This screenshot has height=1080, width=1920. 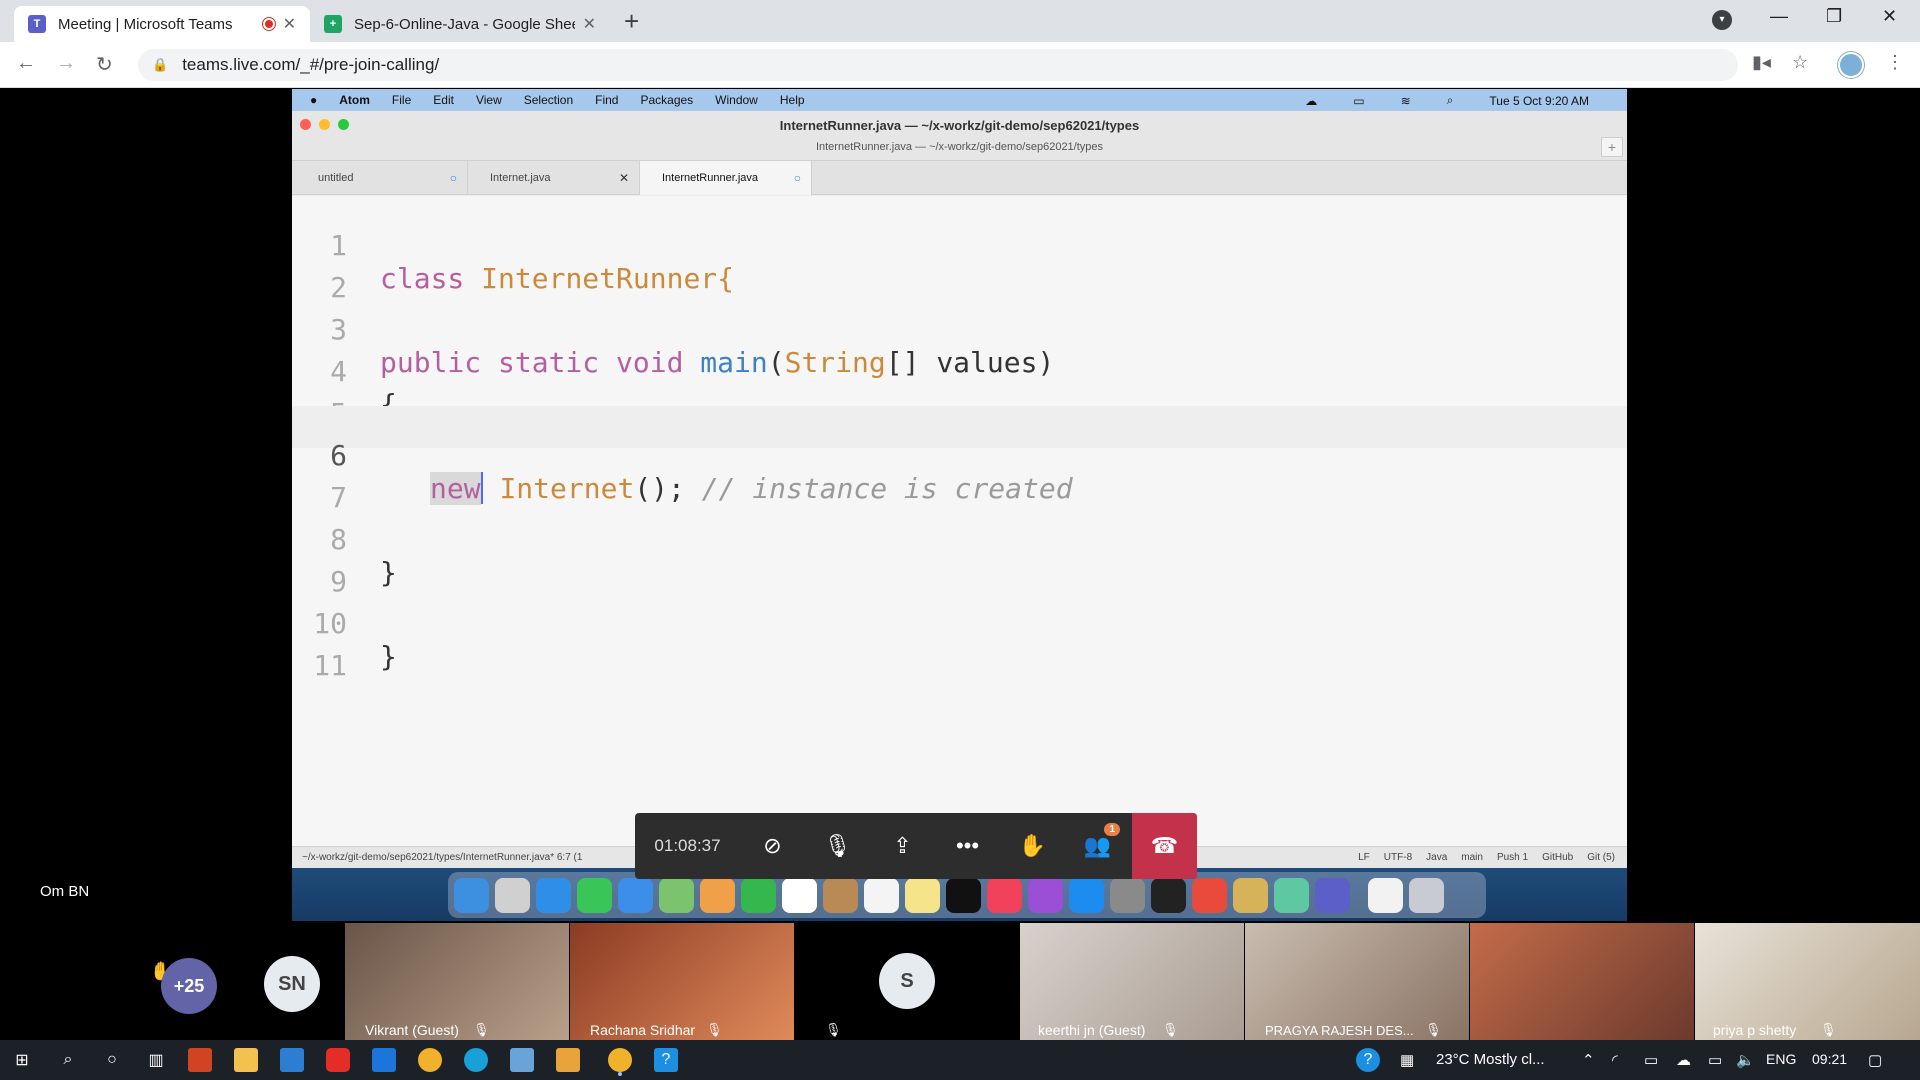 I want to click on notepad-icon, so click(x=292, y=1060).